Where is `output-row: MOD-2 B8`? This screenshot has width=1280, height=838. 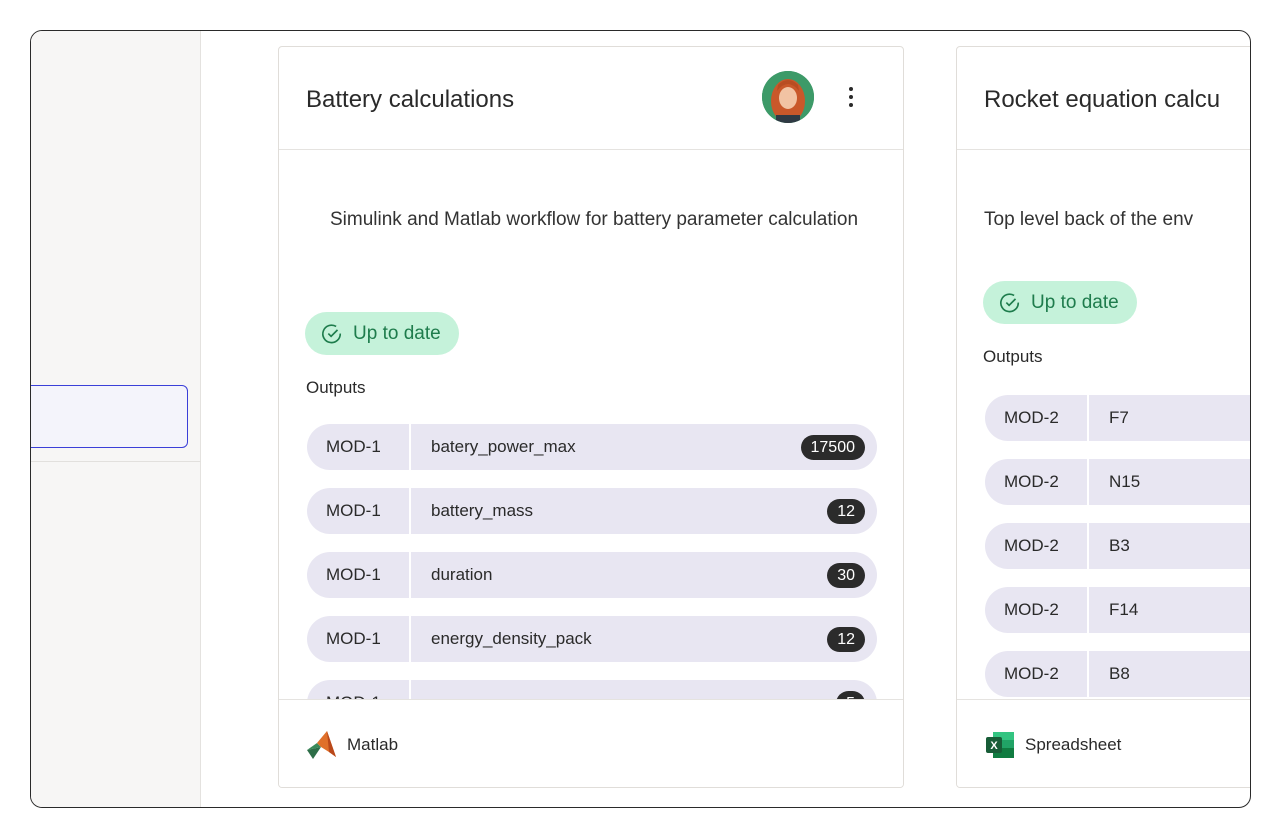 output-row: MOD-2 B8 is located at coordinates (1117, 674).